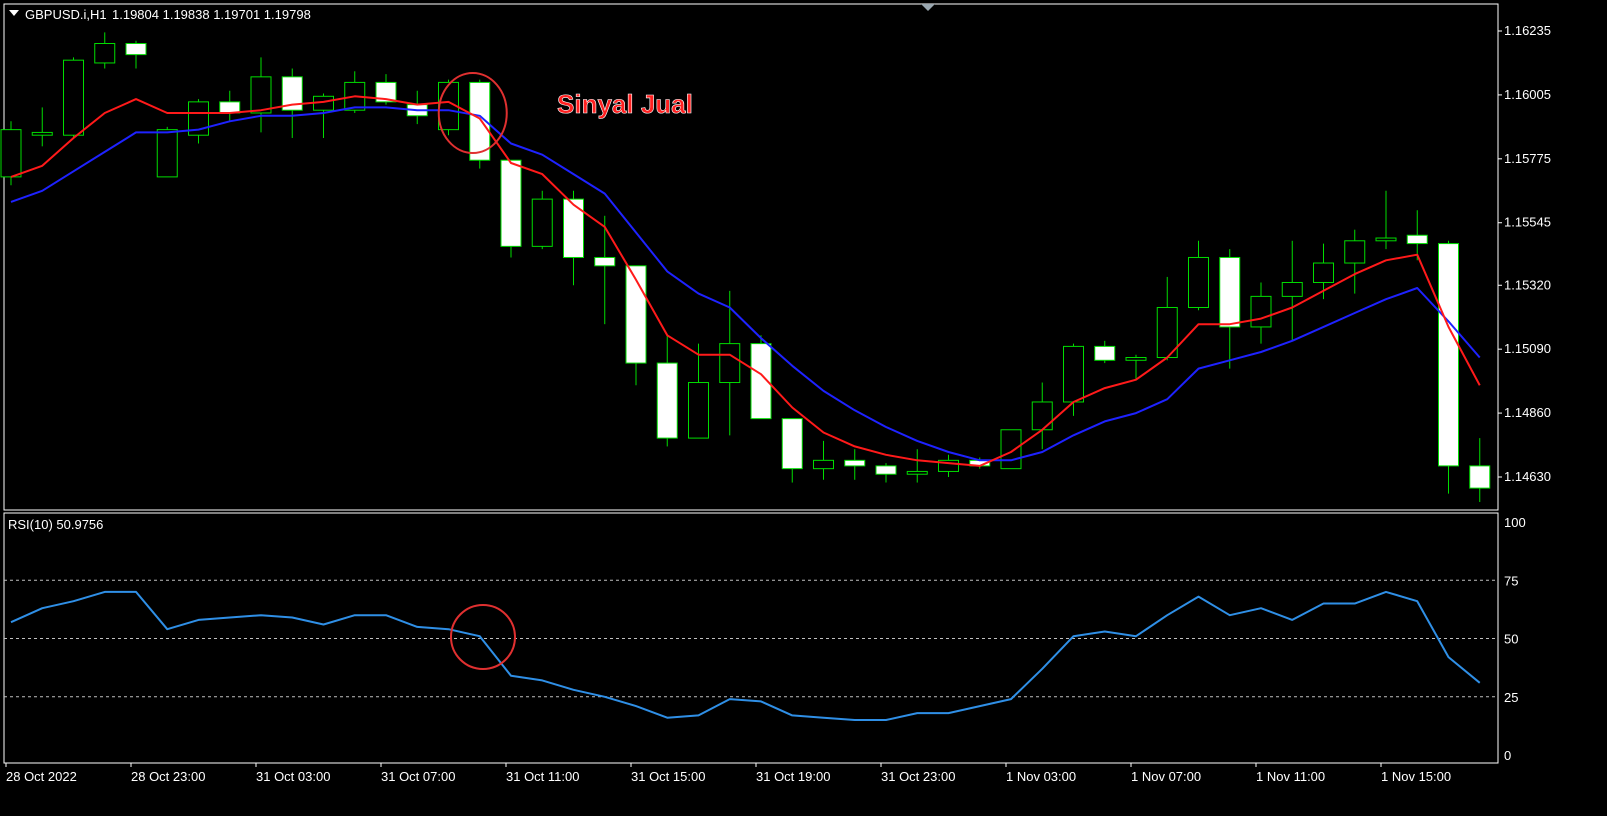 The width and height of the screenshot is (1607, 816). Describe the element at coordinates (918, 776) in the screenshot. I see `time-axis-label: 31 Oct 23:00` at that location.